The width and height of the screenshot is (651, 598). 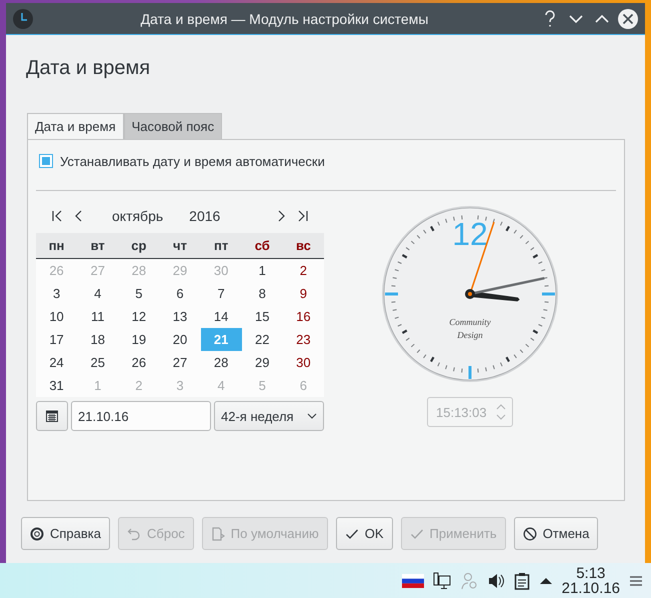 I want to click on weekday-header: пн, so click(x=57, y=246).